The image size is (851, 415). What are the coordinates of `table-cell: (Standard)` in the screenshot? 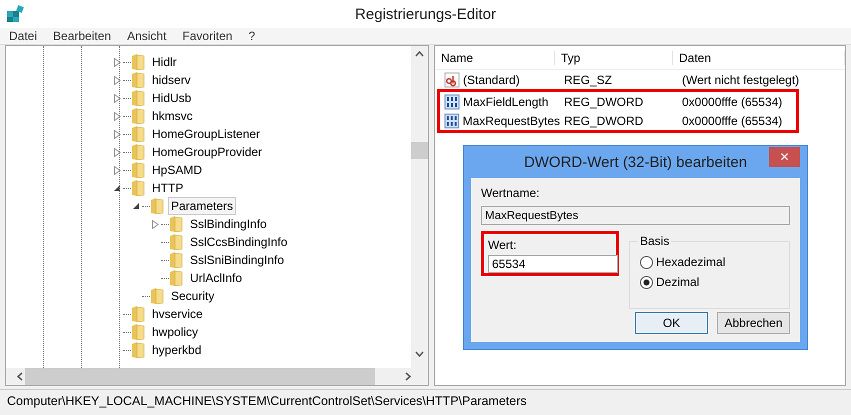 It's located at (500, 80).